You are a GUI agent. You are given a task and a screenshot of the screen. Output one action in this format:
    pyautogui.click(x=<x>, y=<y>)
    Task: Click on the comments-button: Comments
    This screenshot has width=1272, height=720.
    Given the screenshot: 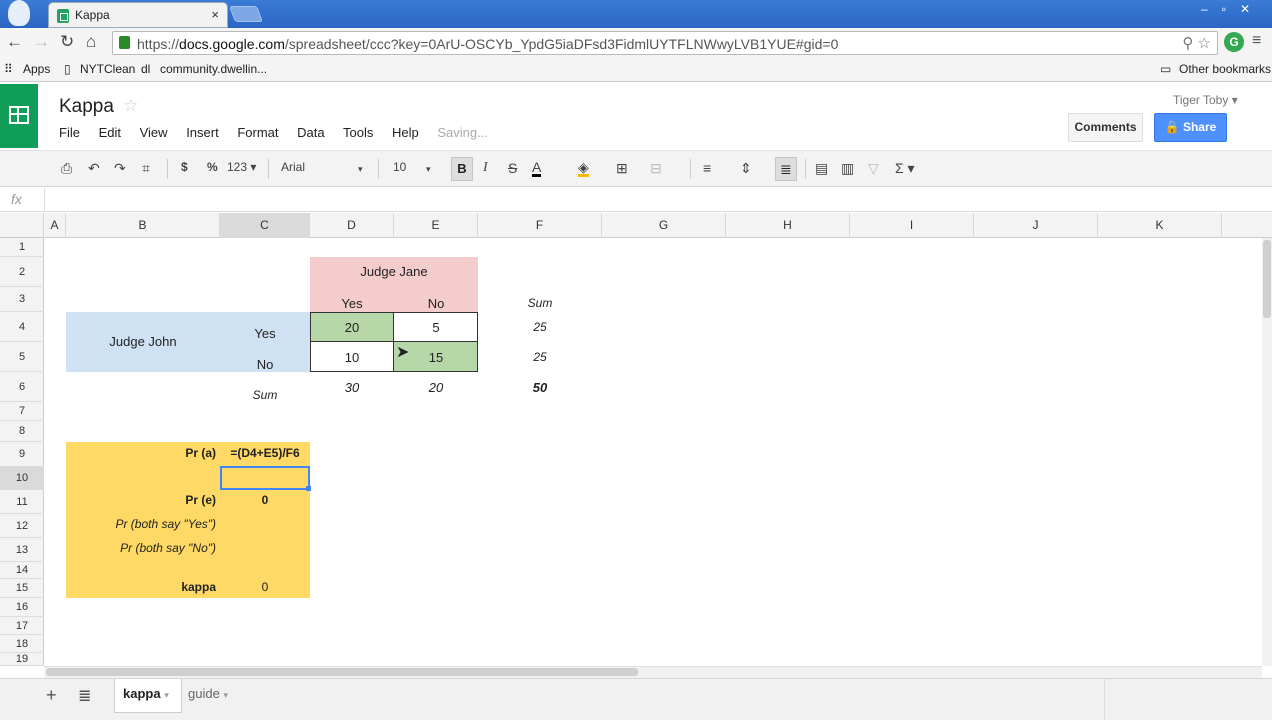 What is the action you would take?
    pyautogui.click(x=1105, y=127)
    